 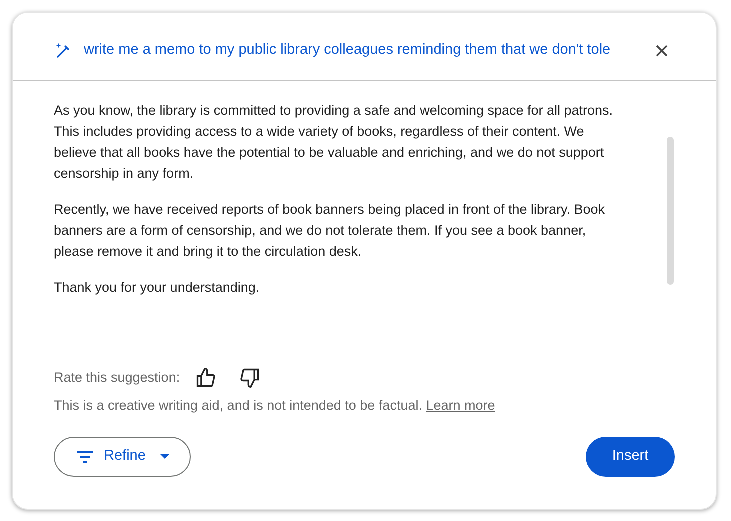 I want to click on caret-icon, so click(x=165, y=457).